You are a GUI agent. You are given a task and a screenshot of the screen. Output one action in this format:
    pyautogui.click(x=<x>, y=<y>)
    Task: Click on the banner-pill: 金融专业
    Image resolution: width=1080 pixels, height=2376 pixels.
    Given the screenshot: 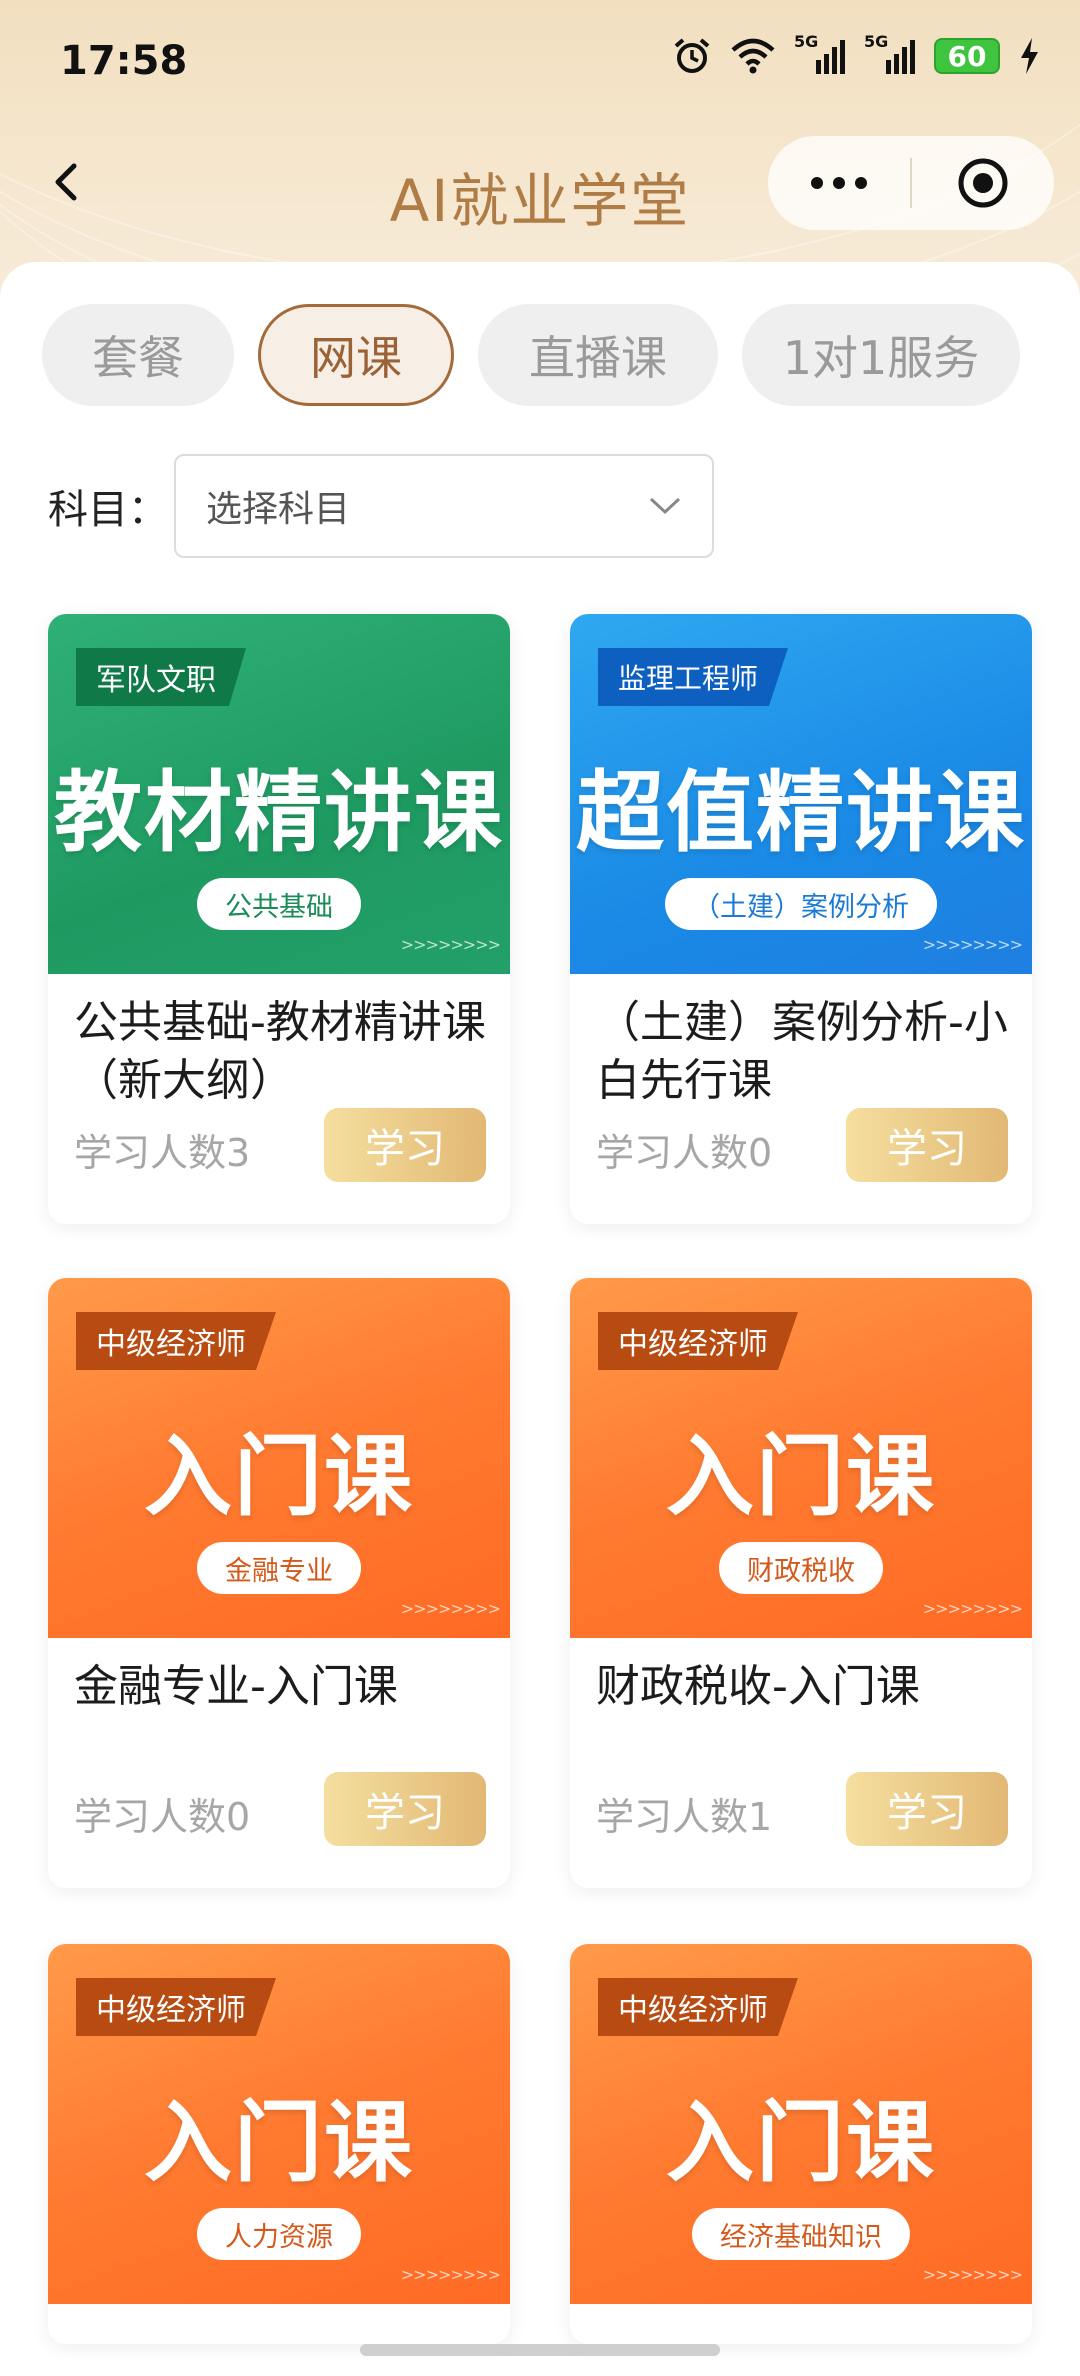 What is the action you would take?
    pyautogui.click(x=279, y=1568)
    